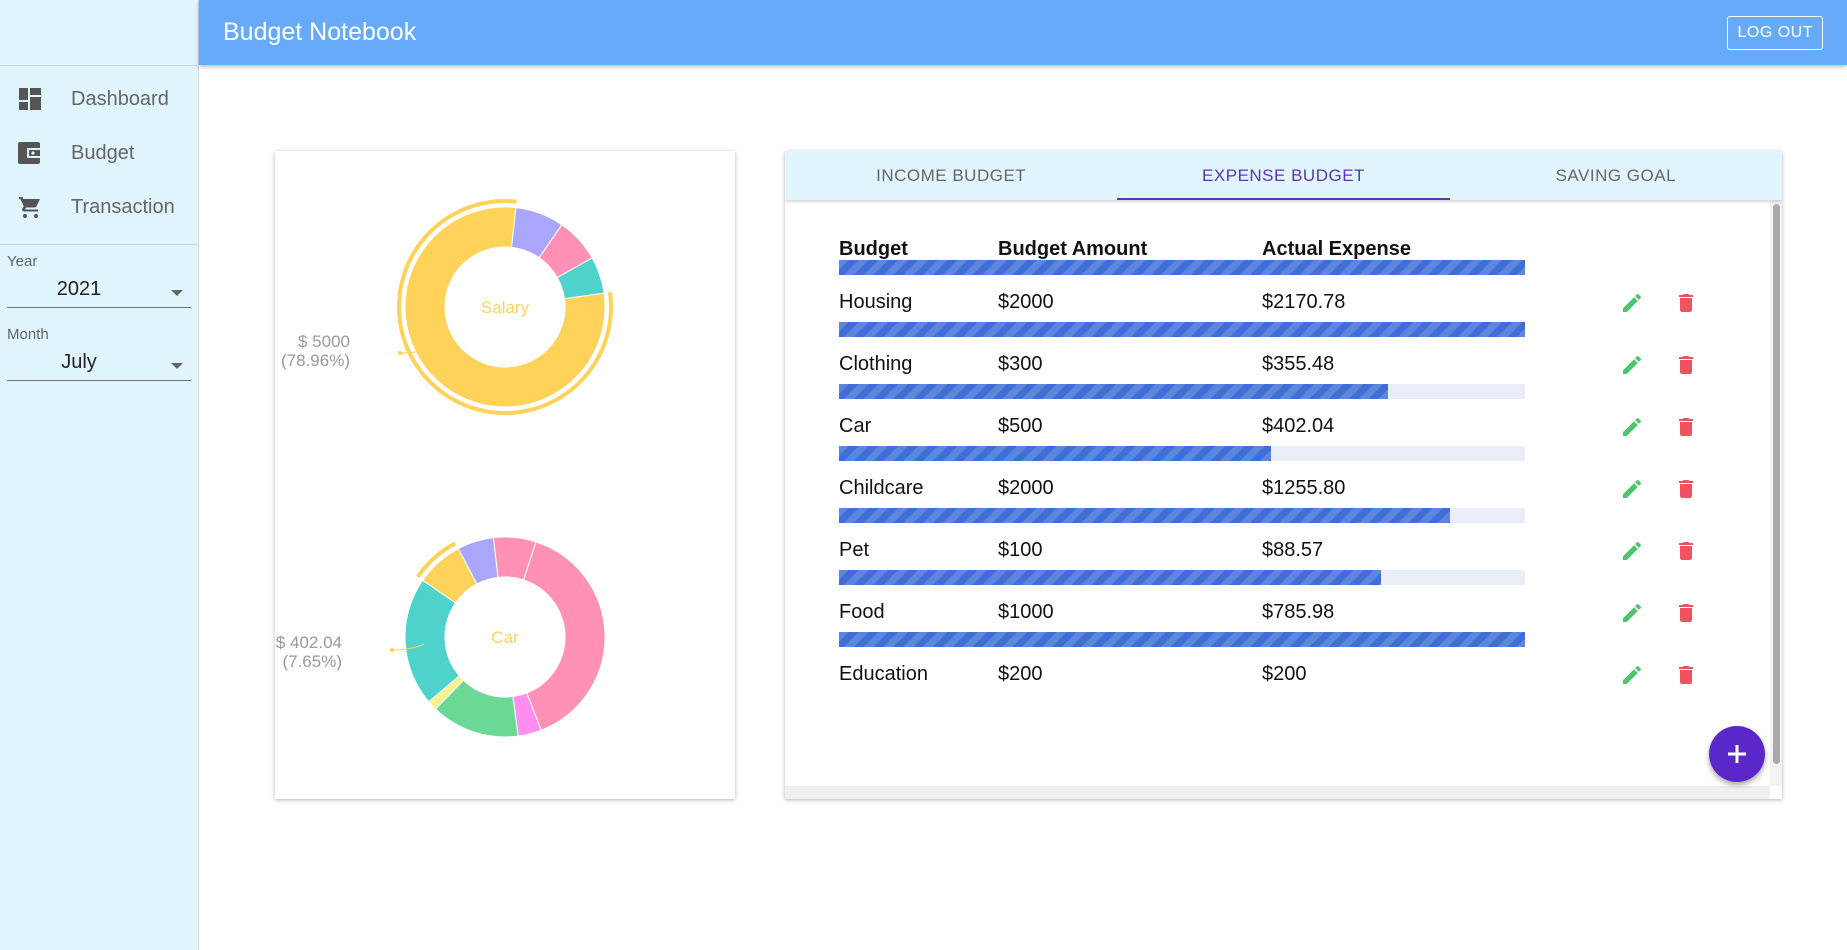  I want to click on tab-saving-goal: SAVING GOAL, so click(1616, 175).